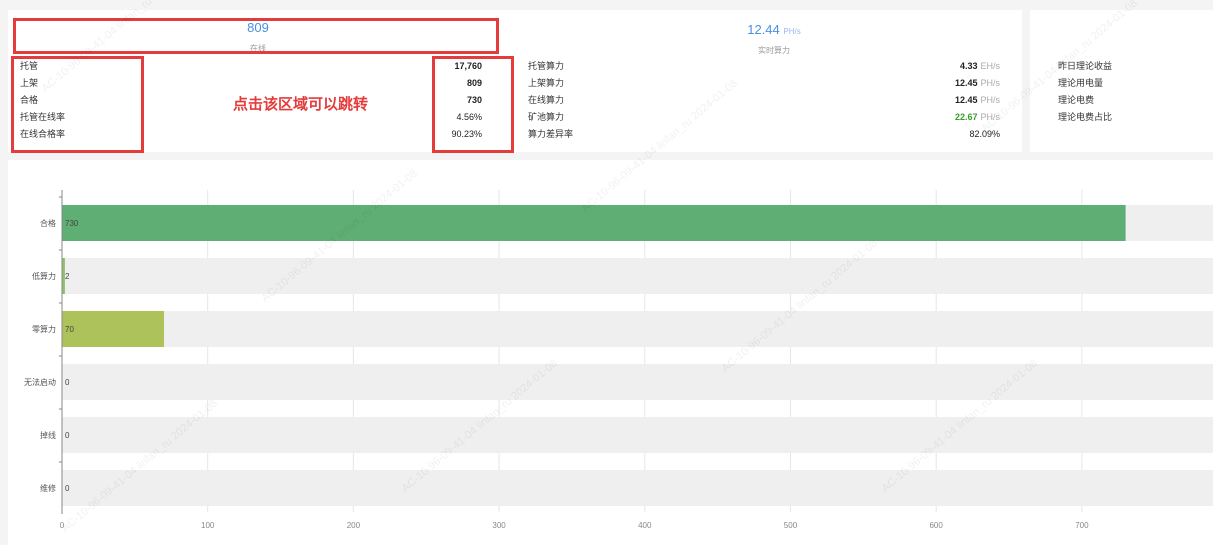 The height and width of the screenshot is (545, 1213). I want to click on hash-label-online: 在线算力, so click(546, 100).